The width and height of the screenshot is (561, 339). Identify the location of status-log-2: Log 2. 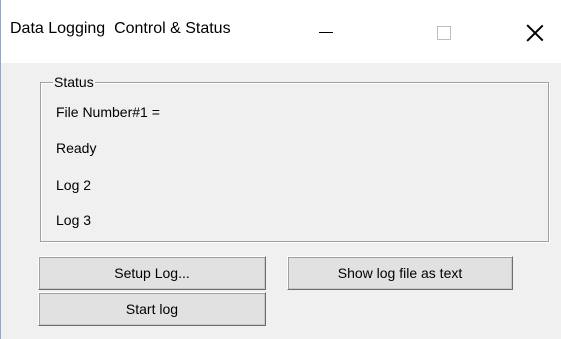
(74, 185).